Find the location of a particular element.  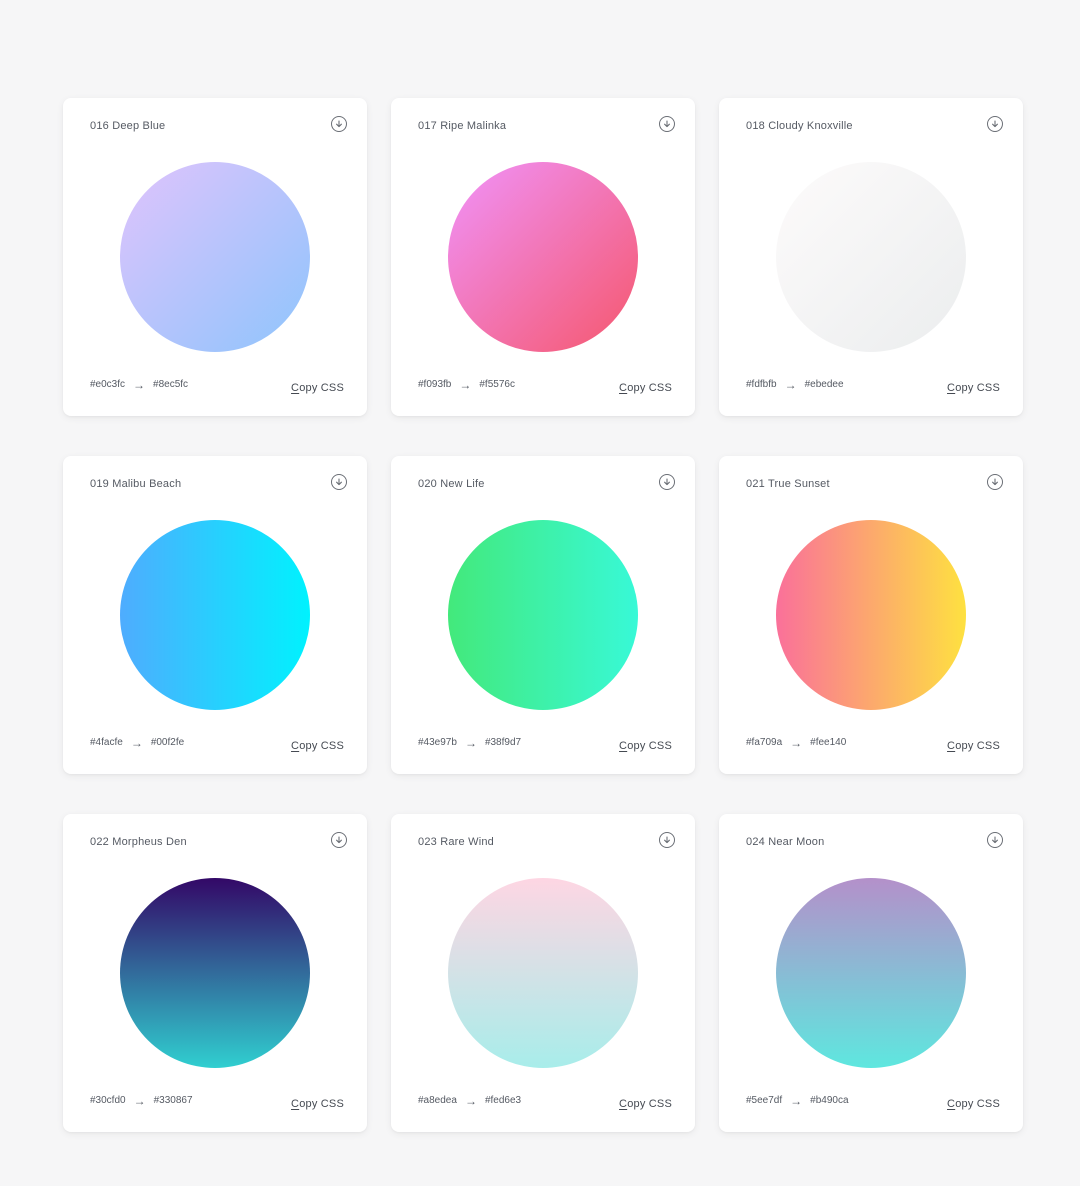

color-to: #fed6e3 is located at coordinates (503, 1100).